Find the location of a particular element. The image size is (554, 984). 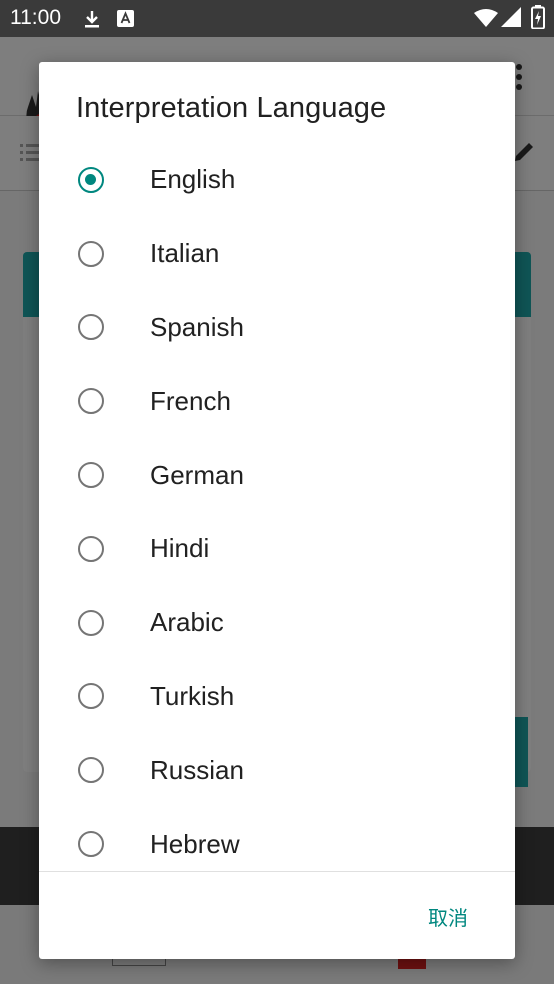

background-red-indicator is located at coordinates (412, 964).